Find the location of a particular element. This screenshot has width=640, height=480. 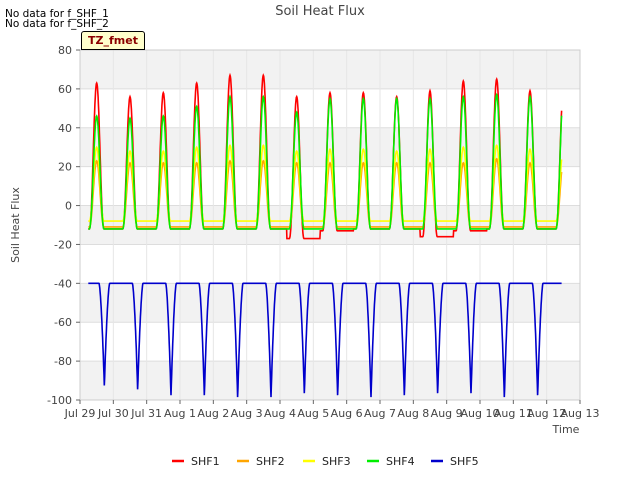

x-tick-label: Aug 13 is located at coordinates (580, 413).